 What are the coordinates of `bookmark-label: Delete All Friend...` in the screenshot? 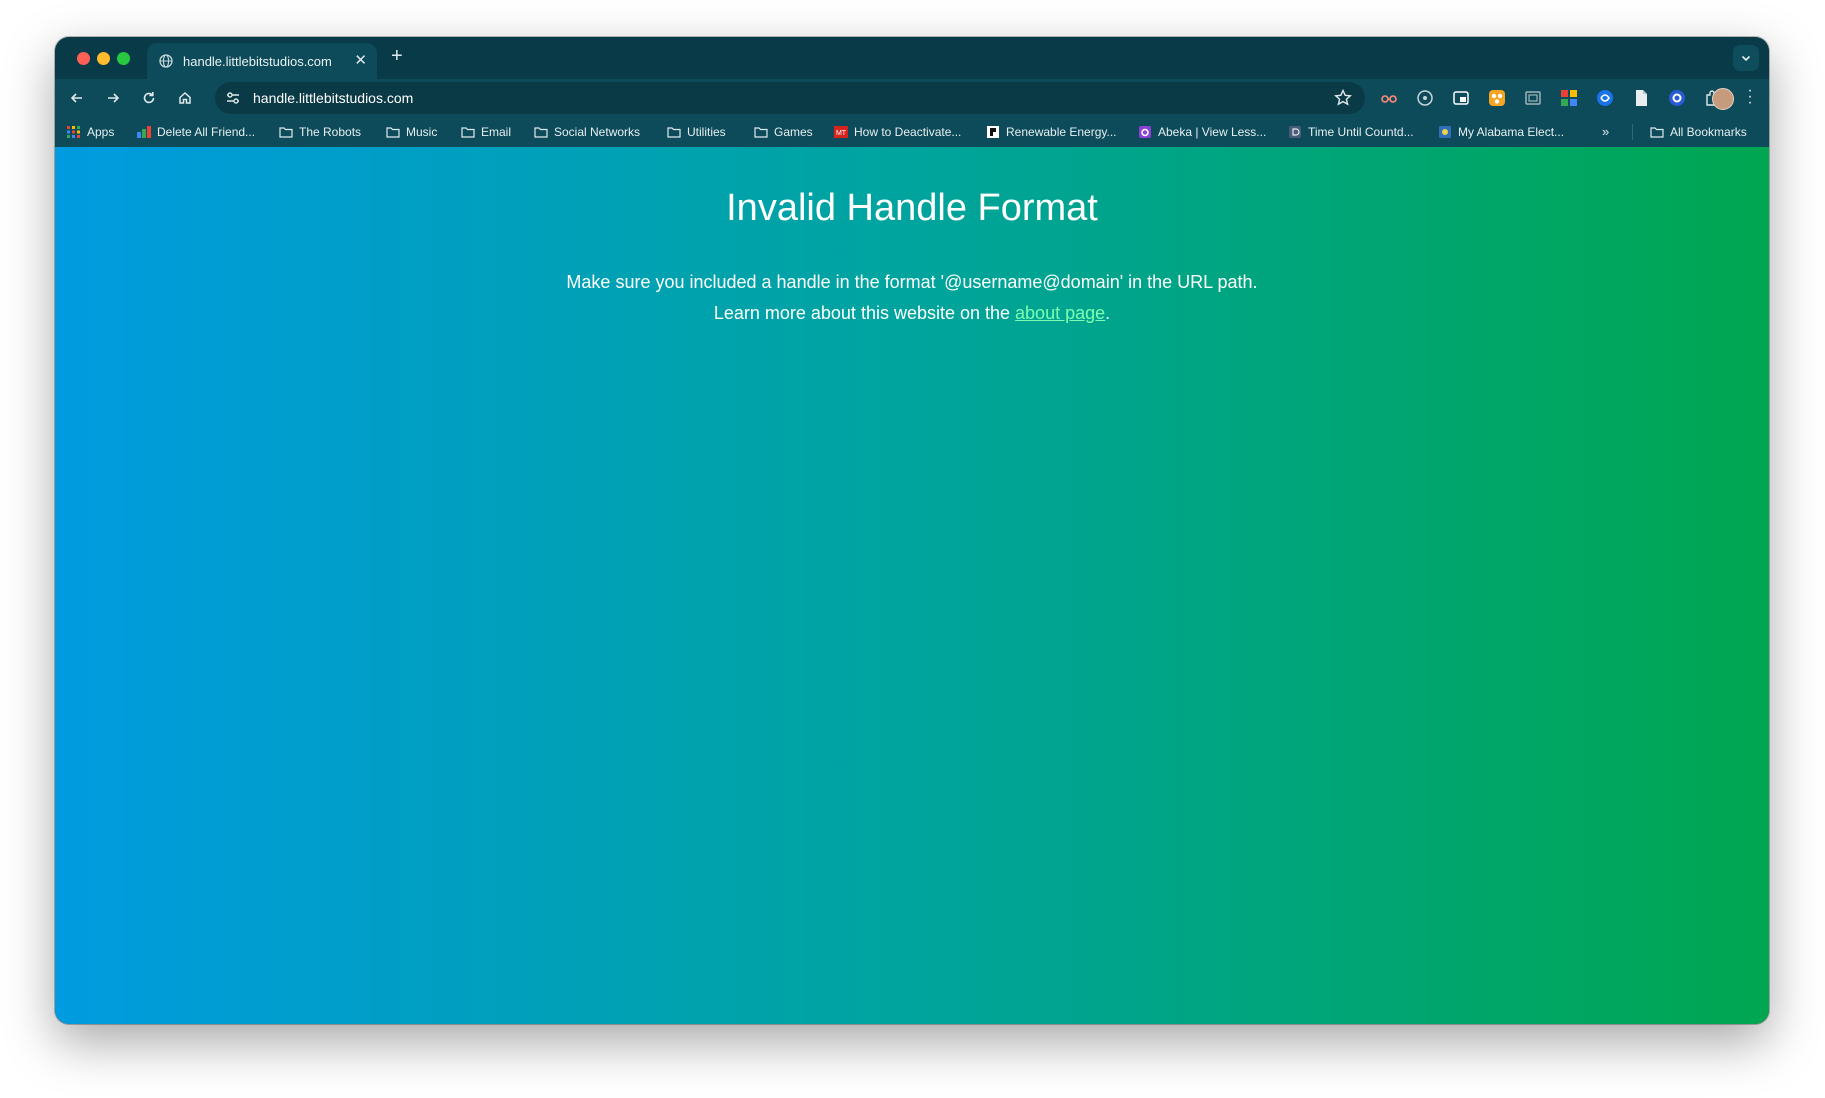 It's located at (206, 132).